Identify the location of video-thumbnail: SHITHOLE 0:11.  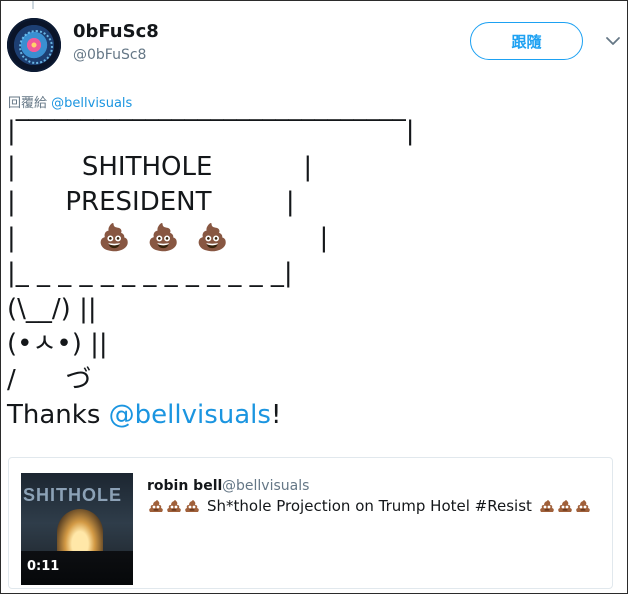
(77, 529).